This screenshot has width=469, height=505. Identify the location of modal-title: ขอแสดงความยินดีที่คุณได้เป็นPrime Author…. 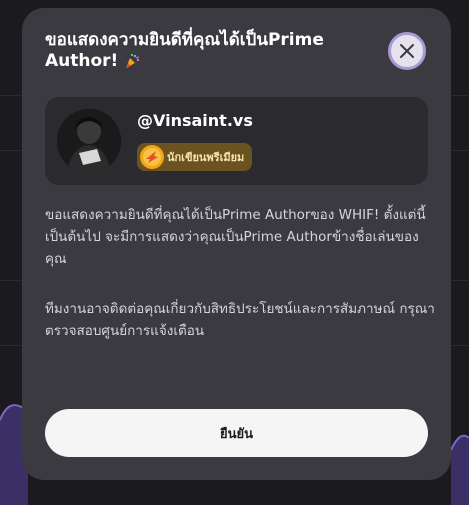
(215, 51).